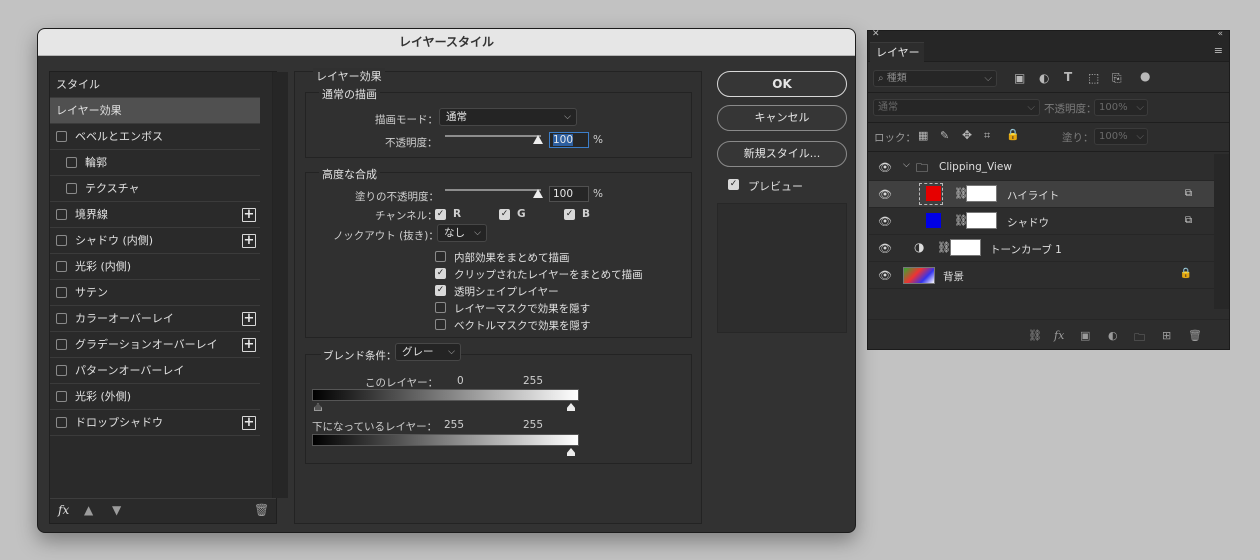  I want to click on style-list-scrollbar, so click(280, 285).